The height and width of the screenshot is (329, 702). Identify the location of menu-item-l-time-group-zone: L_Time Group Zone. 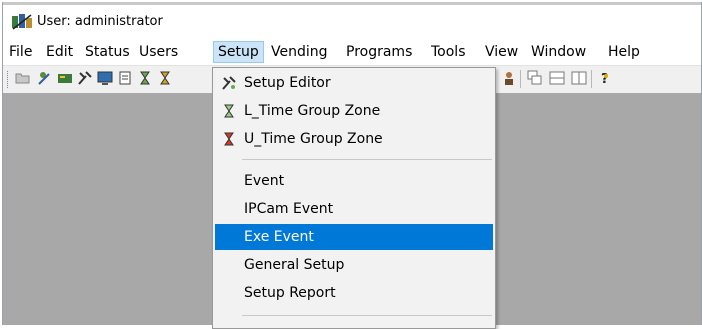
(354, 111).